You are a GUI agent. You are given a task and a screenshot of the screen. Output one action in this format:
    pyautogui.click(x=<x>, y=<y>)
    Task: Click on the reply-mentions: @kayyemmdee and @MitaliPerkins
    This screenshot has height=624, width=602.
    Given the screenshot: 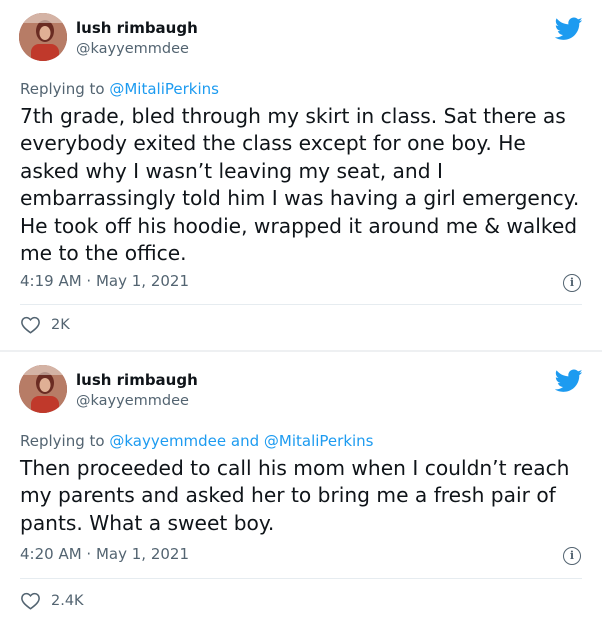 What is the action you would take?
    pyautogui.click(x=241, y=441)
    